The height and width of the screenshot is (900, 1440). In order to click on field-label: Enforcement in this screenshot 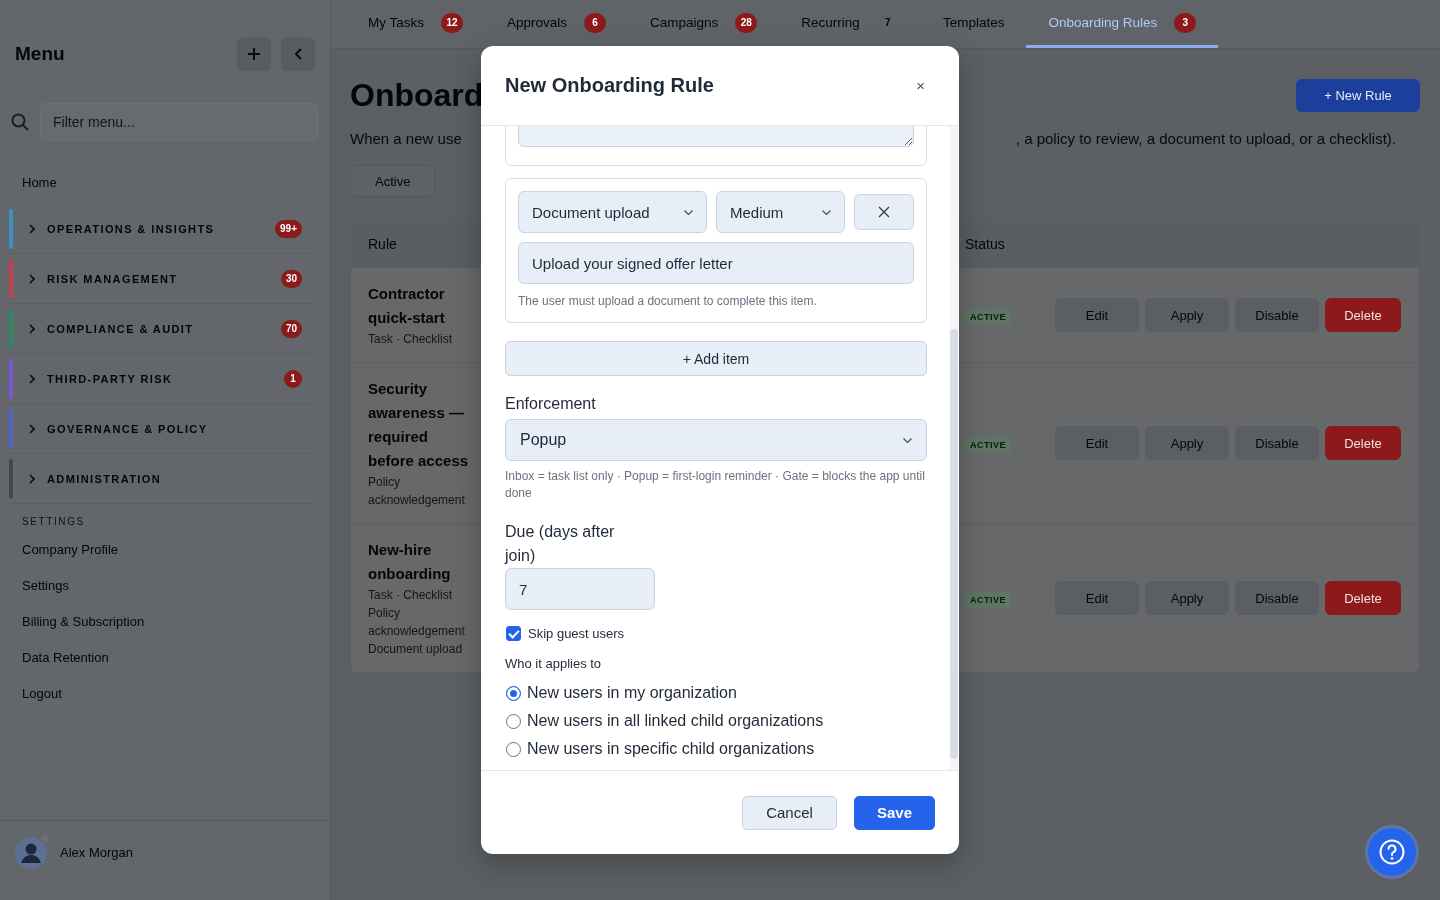, I will do `click(550, 404)`.